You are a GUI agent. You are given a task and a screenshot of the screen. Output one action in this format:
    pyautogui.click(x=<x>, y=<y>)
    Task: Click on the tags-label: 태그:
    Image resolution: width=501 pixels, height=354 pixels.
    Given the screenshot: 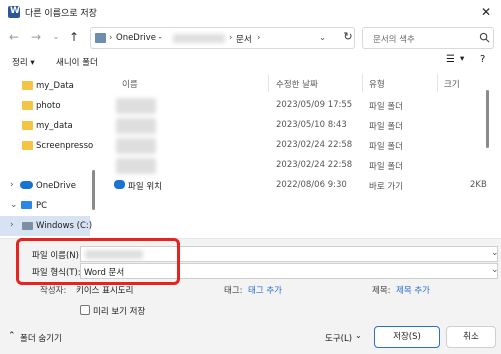 What is the action you would take?
    pyautogui.click(x=233, y=291)
    